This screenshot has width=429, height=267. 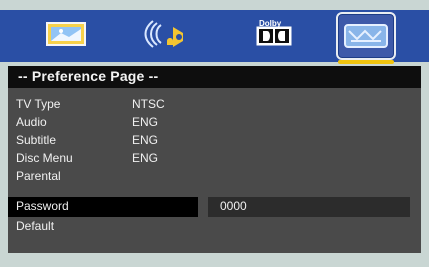 I want to click on top-border, so click(x=214, y=5).